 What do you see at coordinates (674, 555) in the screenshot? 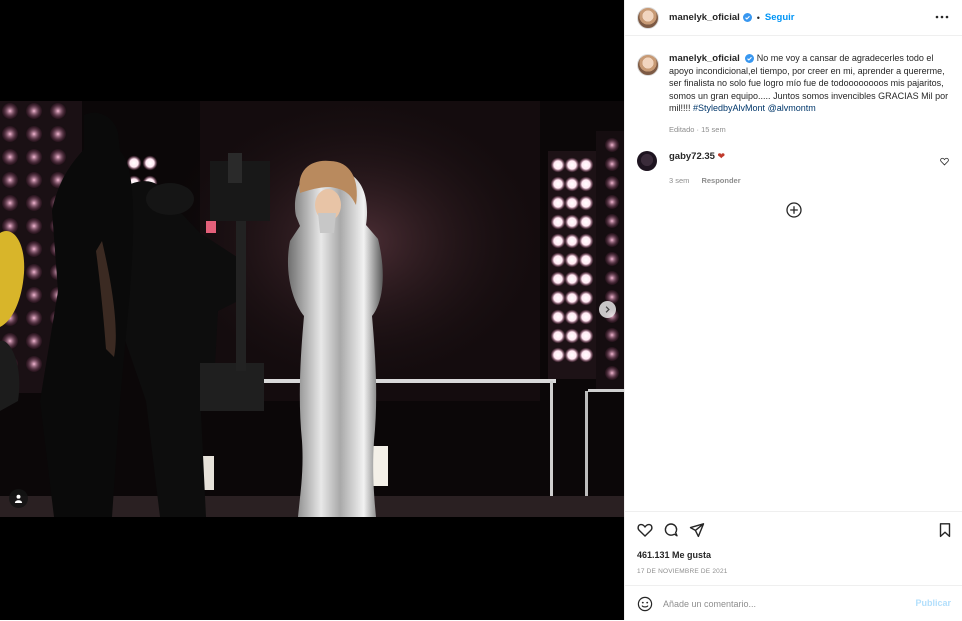
I see `likes-count: 461.131 Me gusta` at bounding box center [674, 555].